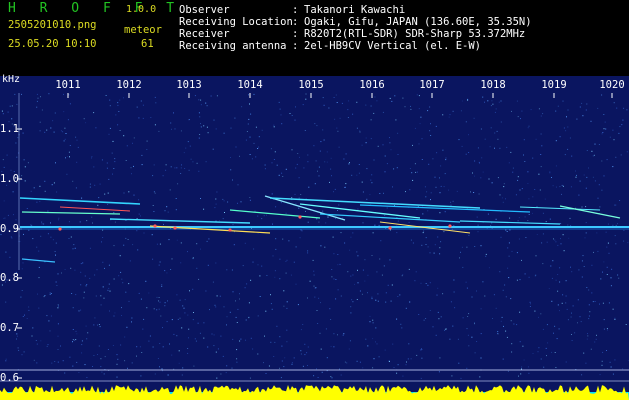 This screenshot has height=400, width=629. Describe the element at coordinates (300, 217) in the screenshot. I see `signal-hotspot` at that location.